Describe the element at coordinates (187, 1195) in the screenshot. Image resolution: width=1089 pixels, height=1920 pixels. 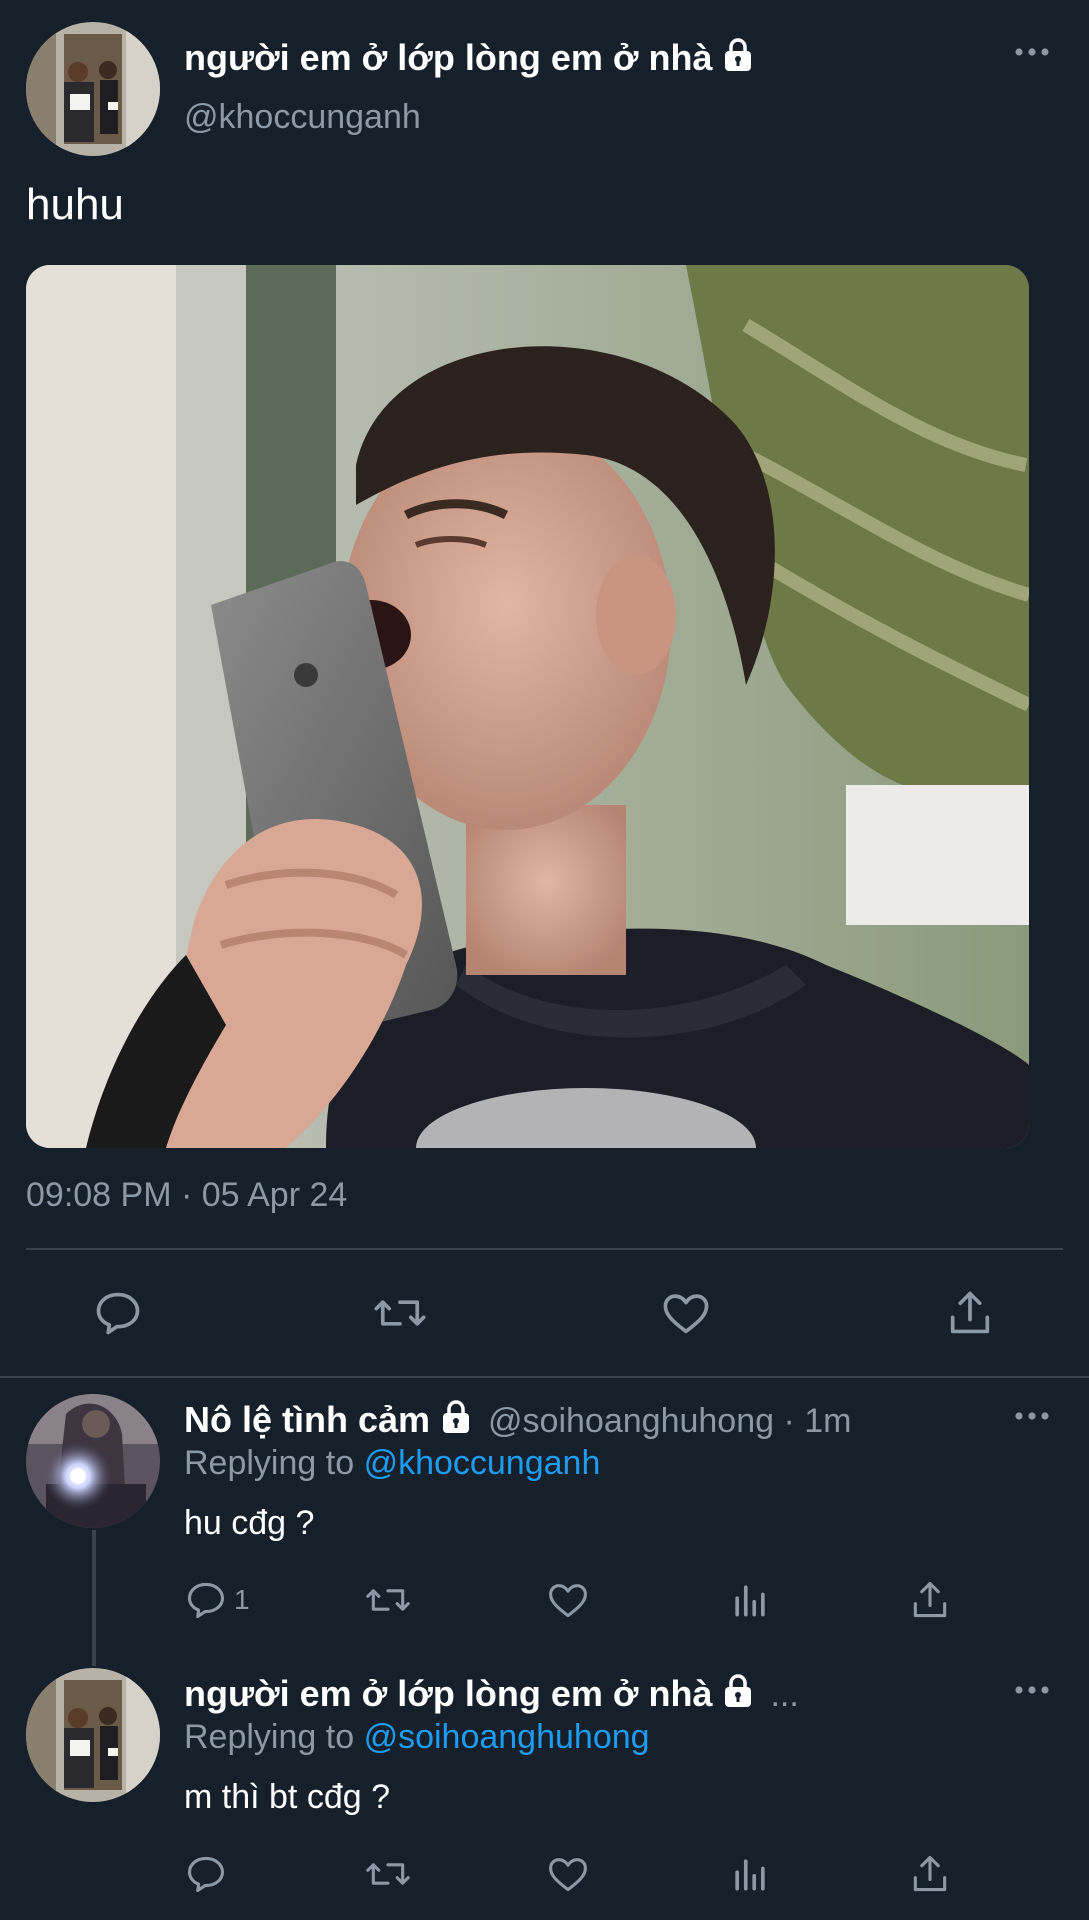
I see `tweet-timestamp: 09:08 PM · 05 Apr 24` at that location.